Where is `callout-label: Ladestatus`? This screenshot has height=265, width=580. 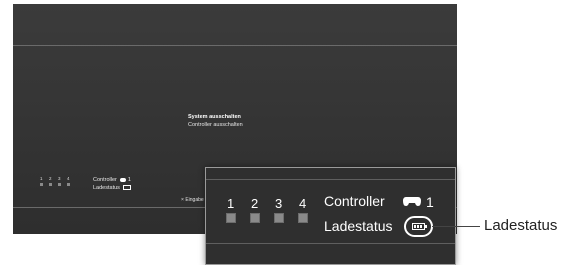
callout-label: Ladestatus is located at coordinates (521, 225).